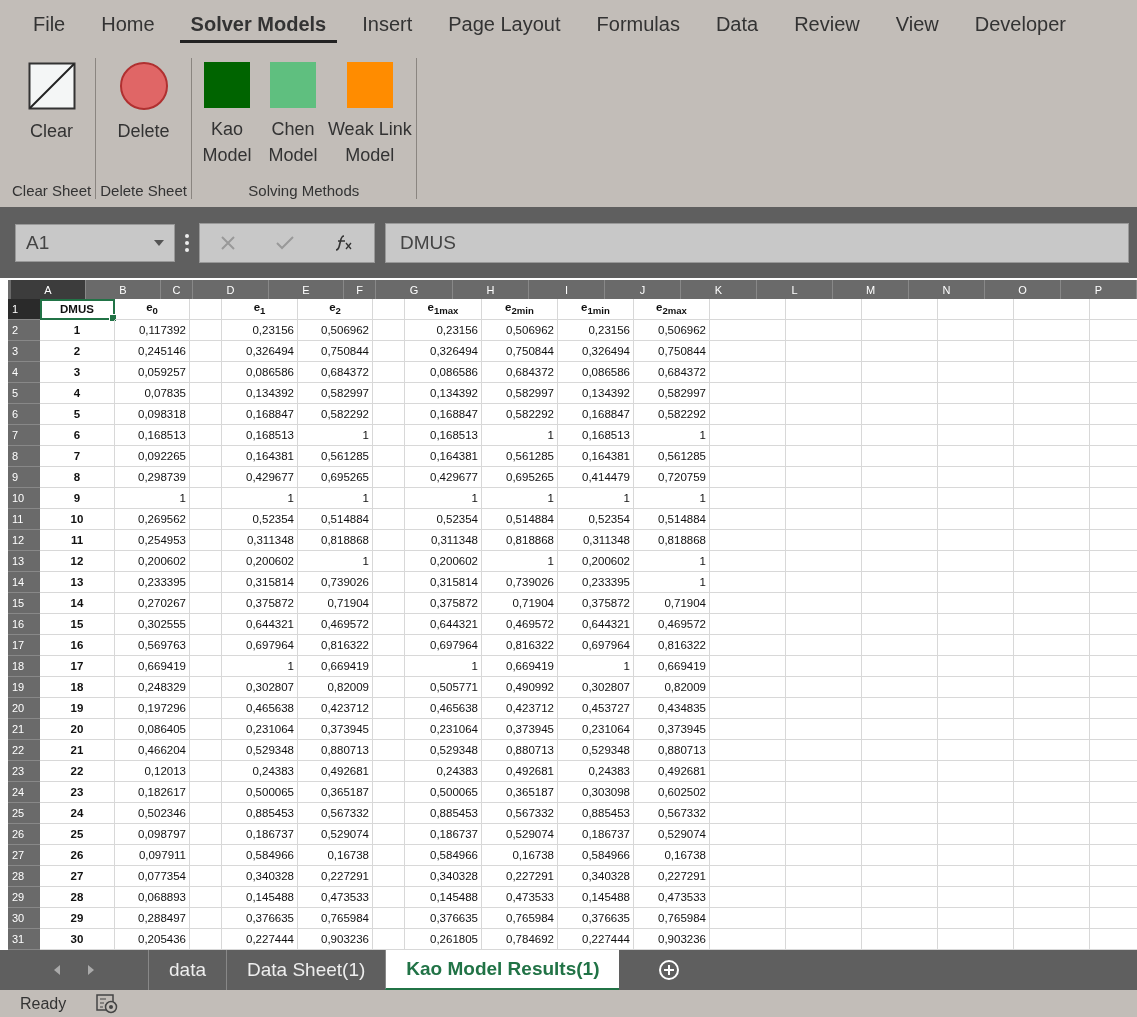  I want to click on table-cell: 5, so click(77, 414).